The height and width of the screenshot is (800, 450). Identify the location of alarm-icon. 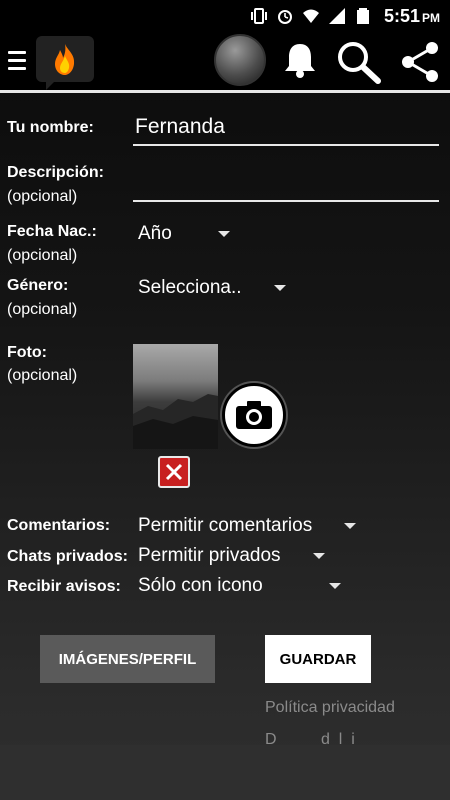
(284, 17).